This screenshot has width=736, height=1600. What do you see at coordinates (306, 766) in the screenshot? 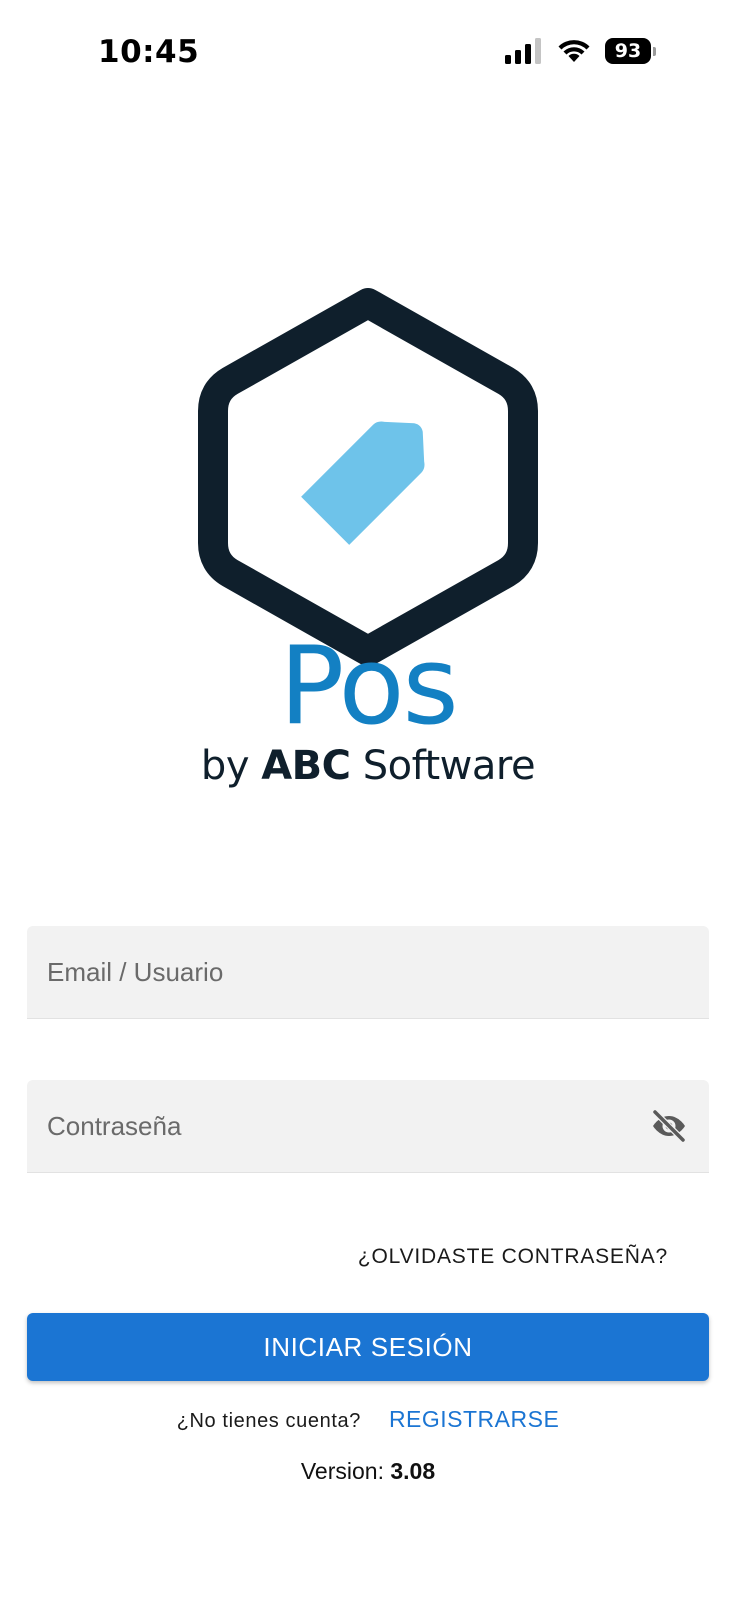
I see `company-bold: ABC` at bounding box center [306, 766].